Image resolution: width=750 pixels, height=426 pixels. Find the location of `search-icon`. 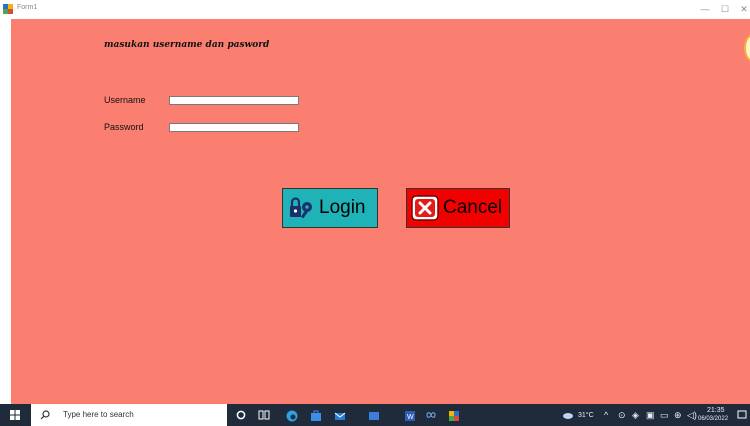

search-icon is located at coordinates (45, 415).